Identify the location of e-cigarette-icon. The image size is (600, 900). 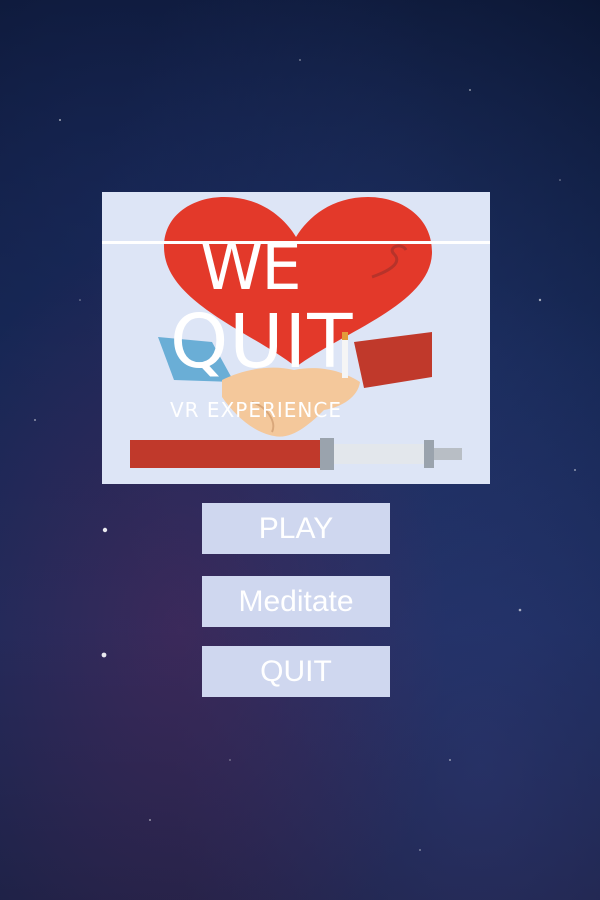
(225, 454).